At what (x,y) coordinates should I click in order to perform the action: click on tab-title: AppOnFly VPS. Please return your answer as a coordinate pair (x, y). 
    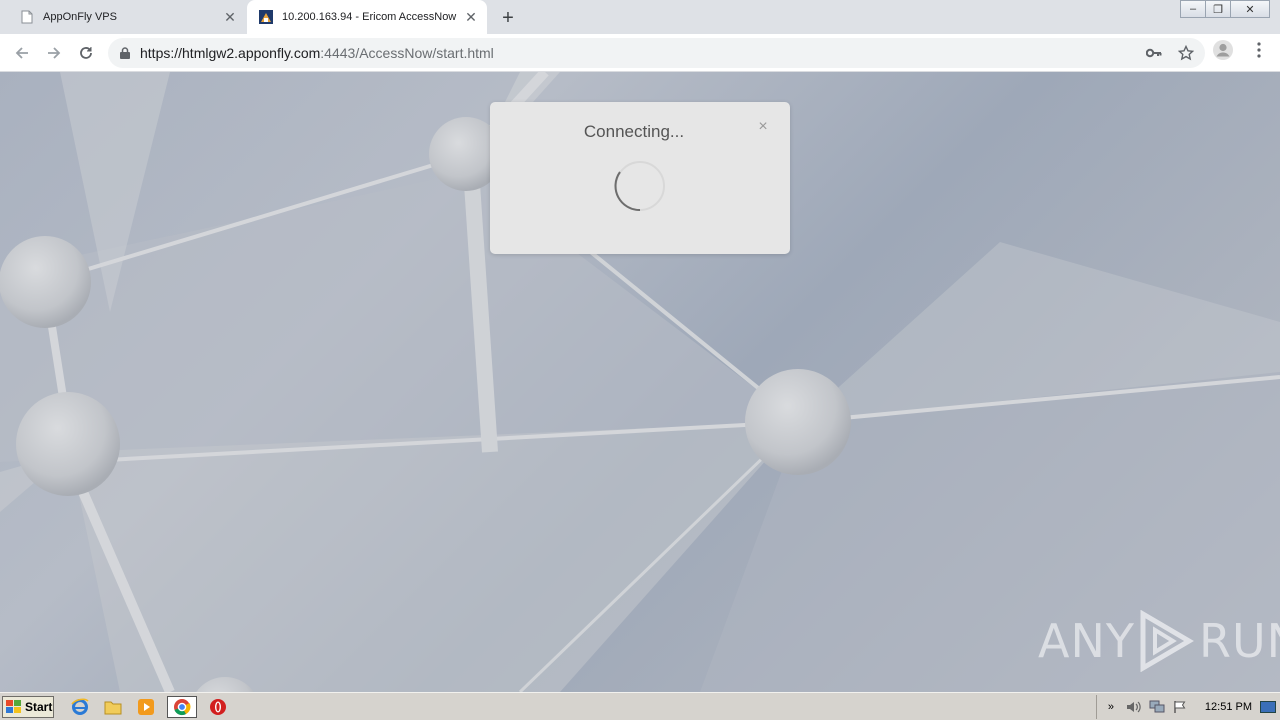
    Looking at the image, I should click on (80, 17).